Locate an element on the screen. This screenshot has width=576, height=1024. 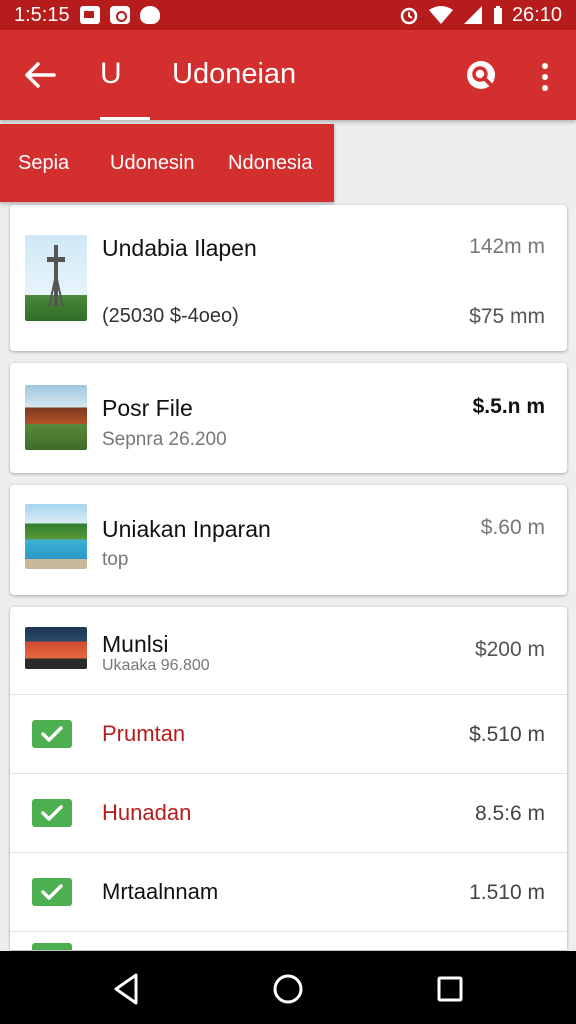
item-subtitle: top is located at coordinates (115, 559).